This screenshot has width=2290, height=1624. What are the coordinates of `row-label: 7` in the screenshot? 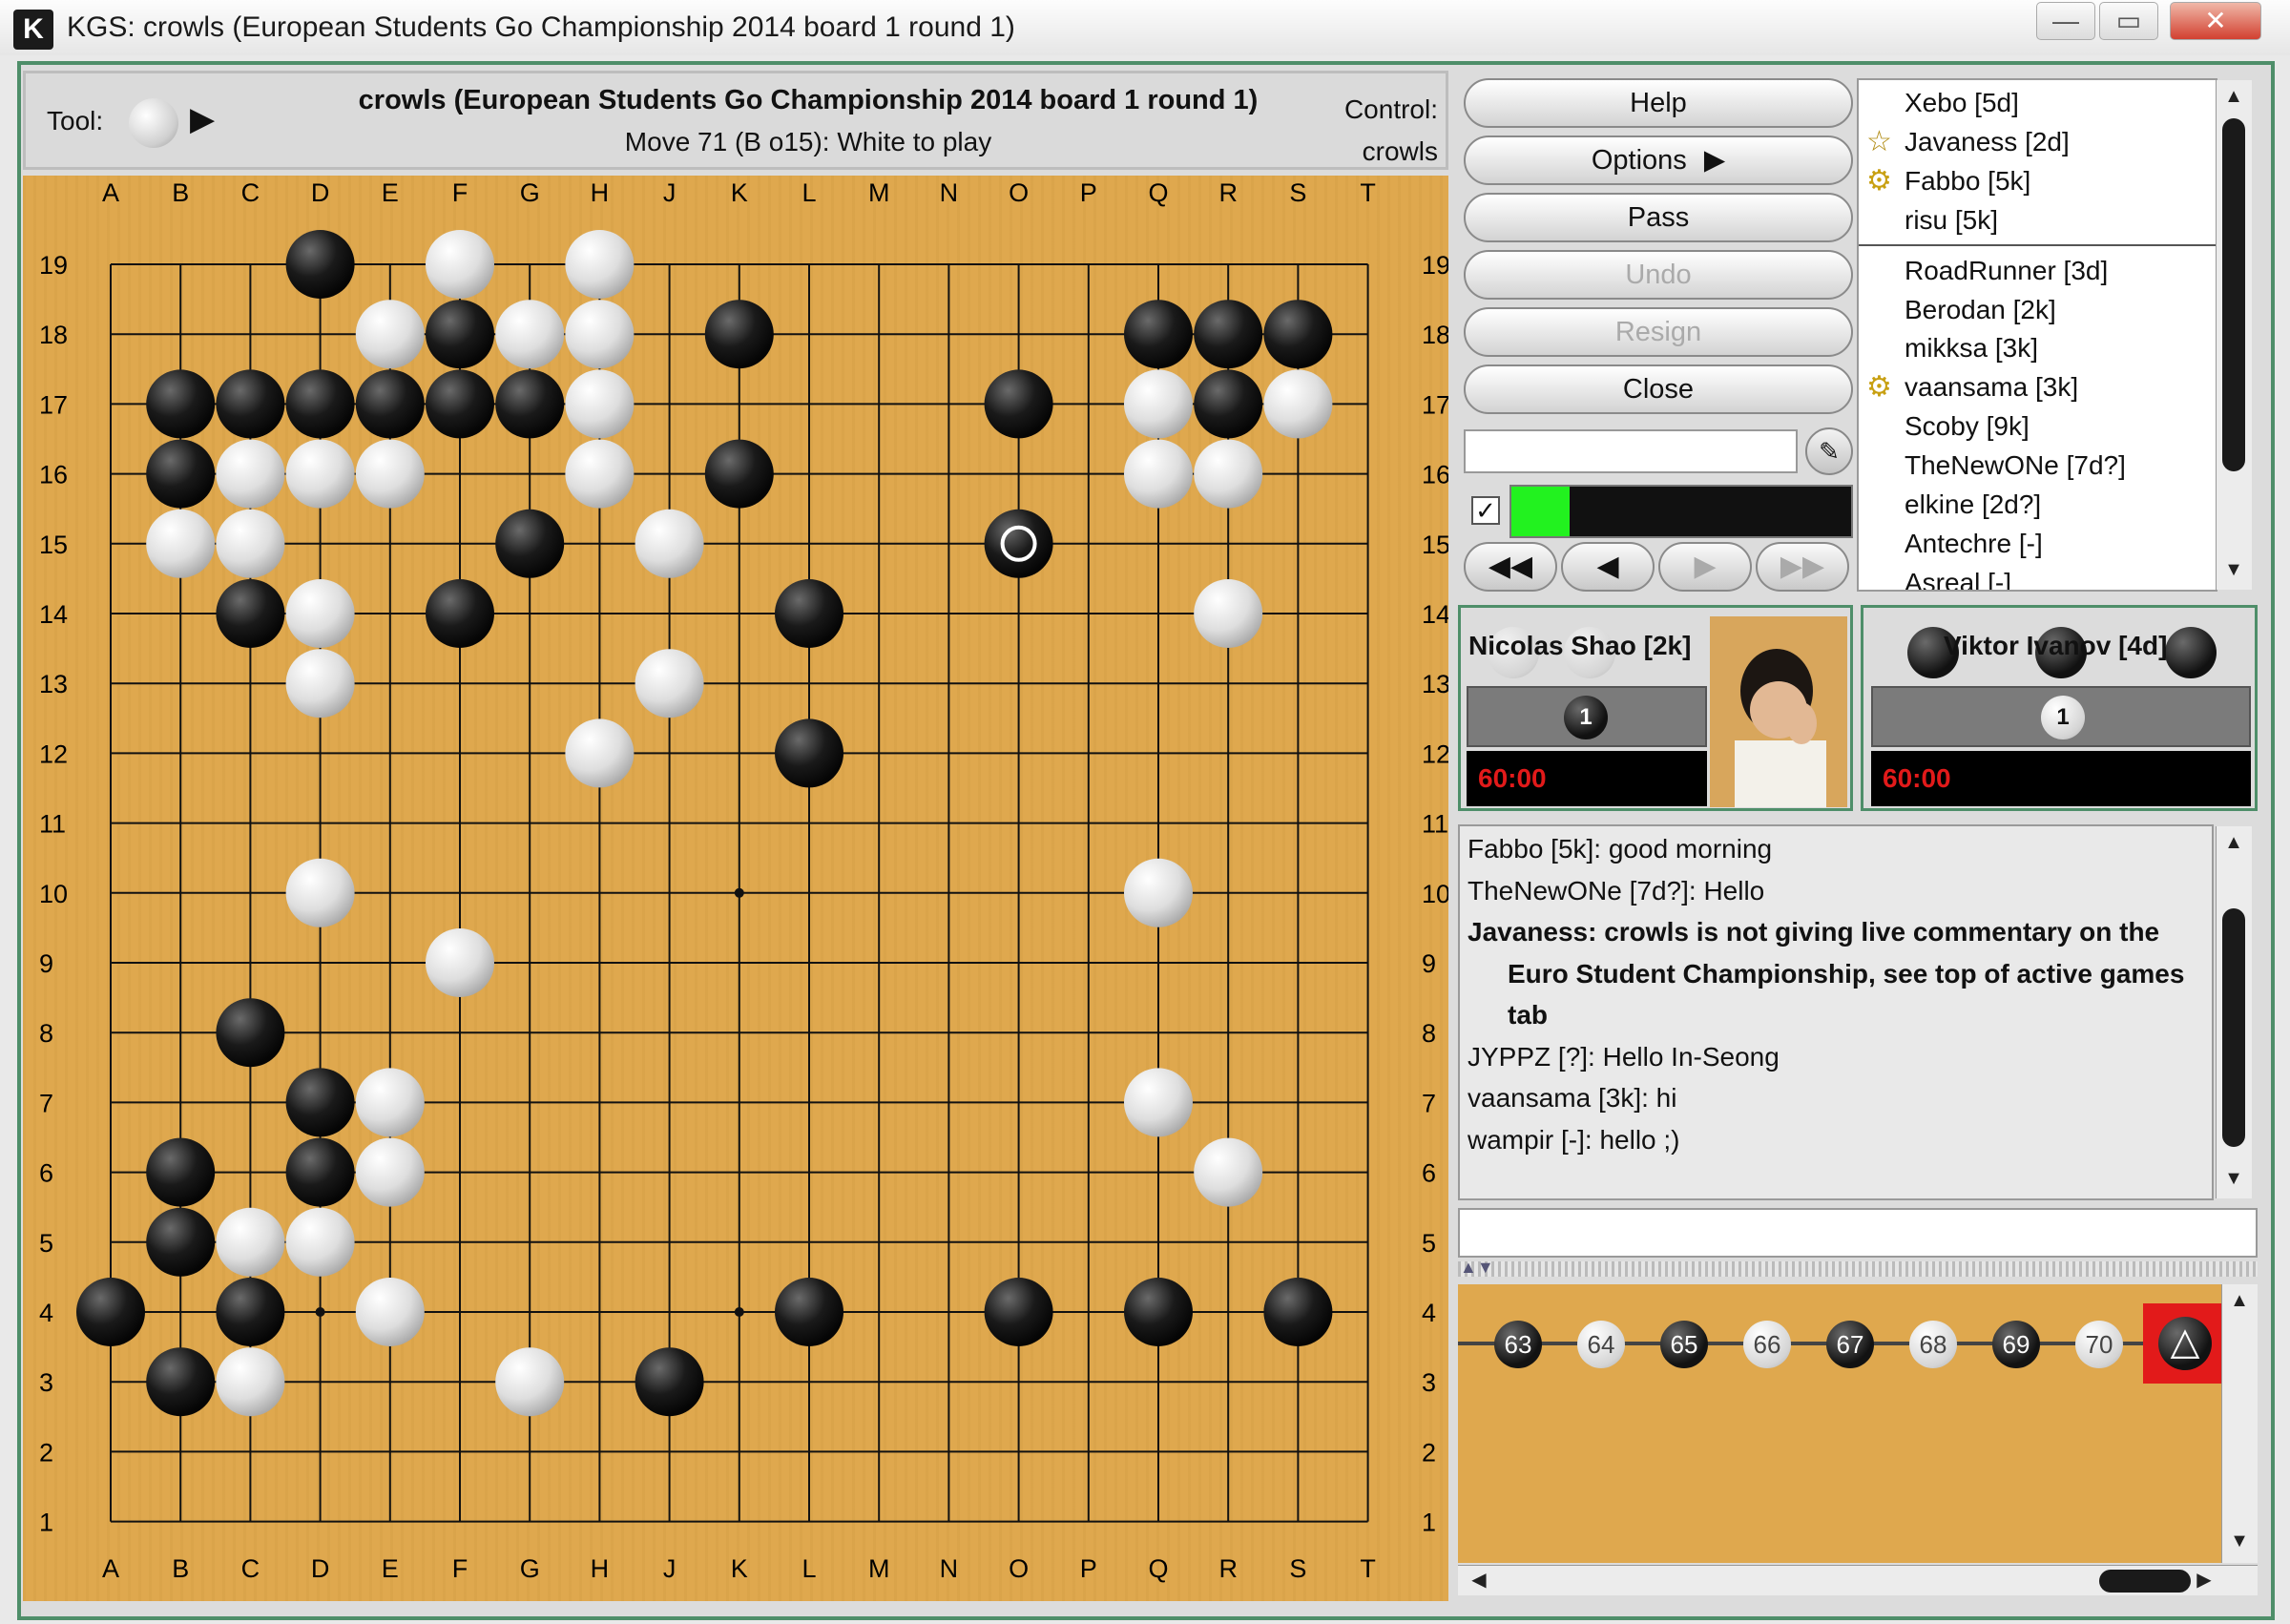 It's located at (46, 1103).